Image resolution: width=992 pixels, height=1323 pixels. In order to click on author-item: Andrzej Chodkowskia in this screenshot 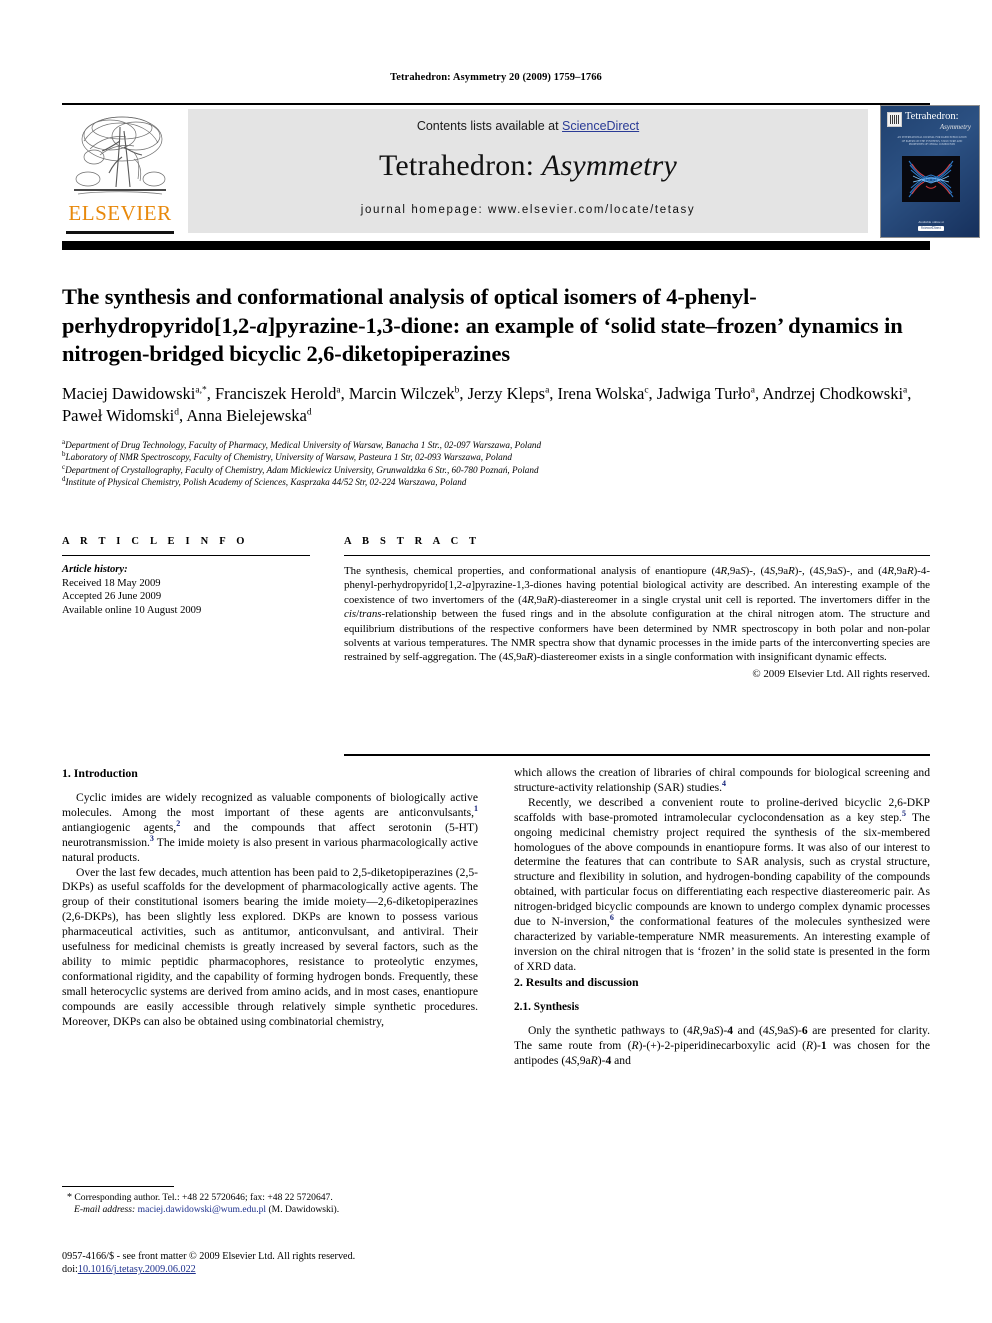, I will do `click(834, 393)`.